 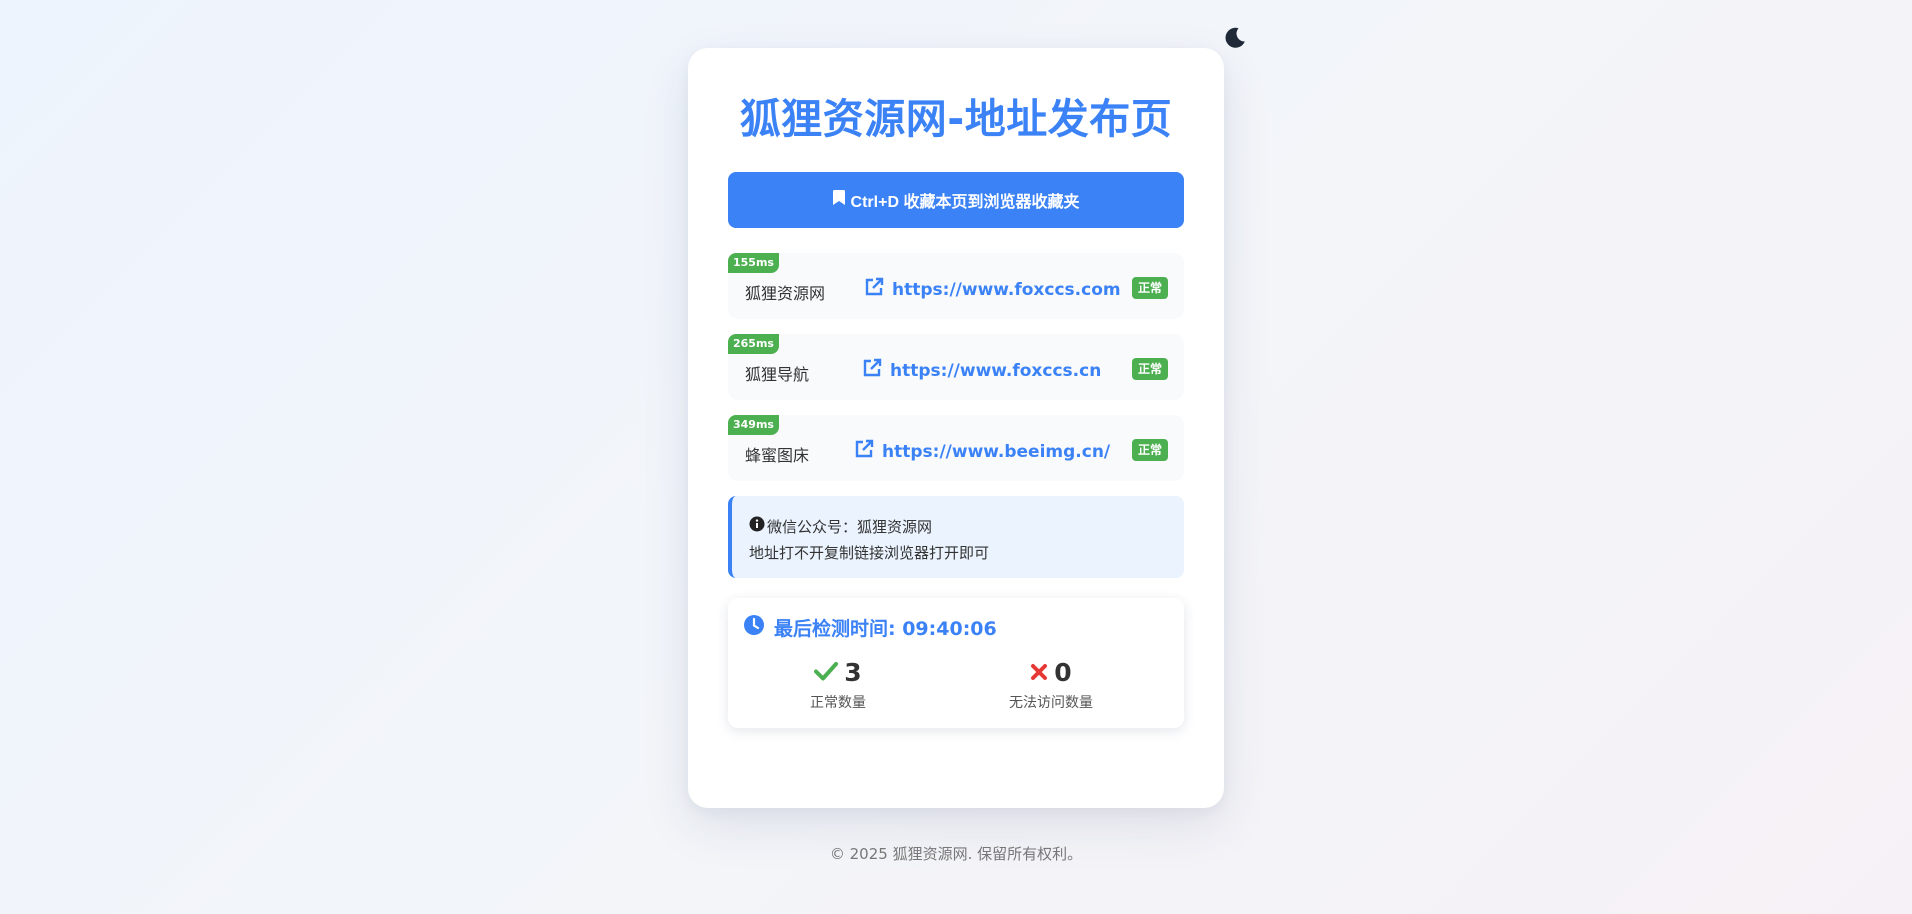 What do you see at coordinates (1006, 289) in the screenshot?
I see `site-url: https://www.foxccs.com` at bounding box center [1006, 289].